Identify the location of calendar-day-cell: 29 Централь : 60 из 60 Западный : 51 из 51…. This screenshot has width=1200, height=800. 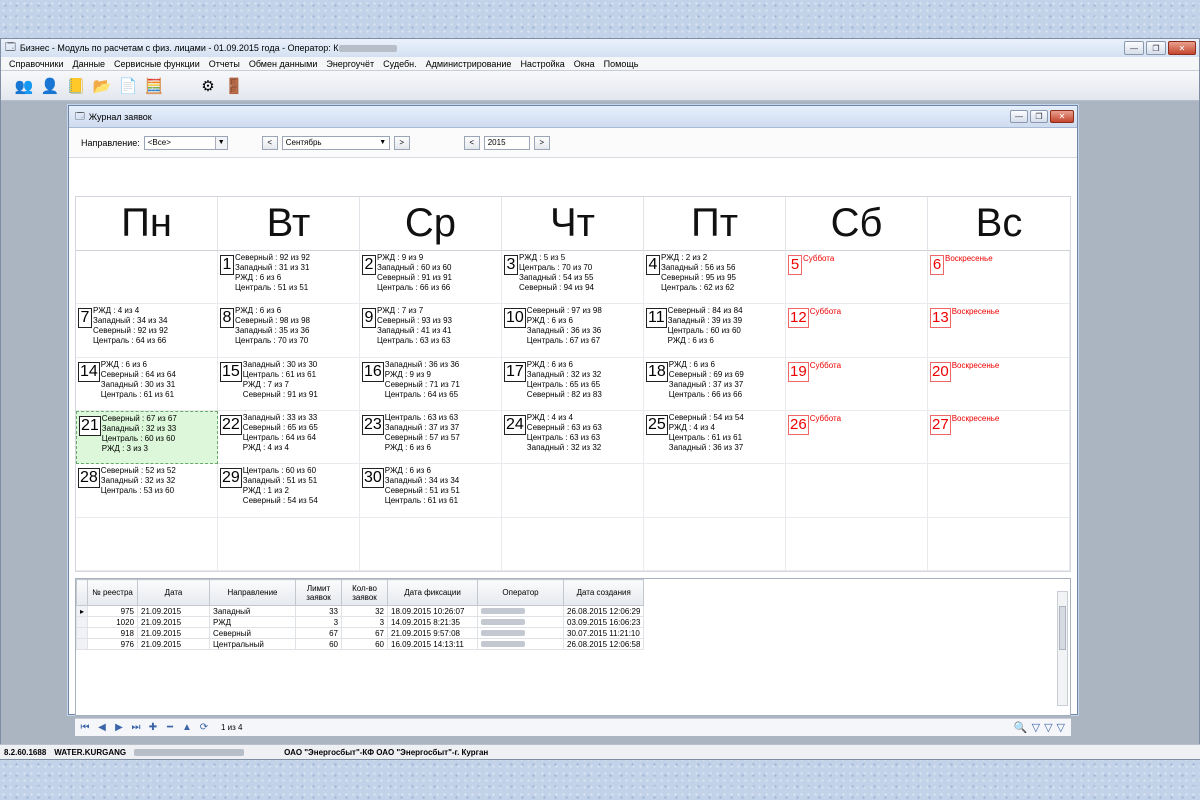
(289, 491).